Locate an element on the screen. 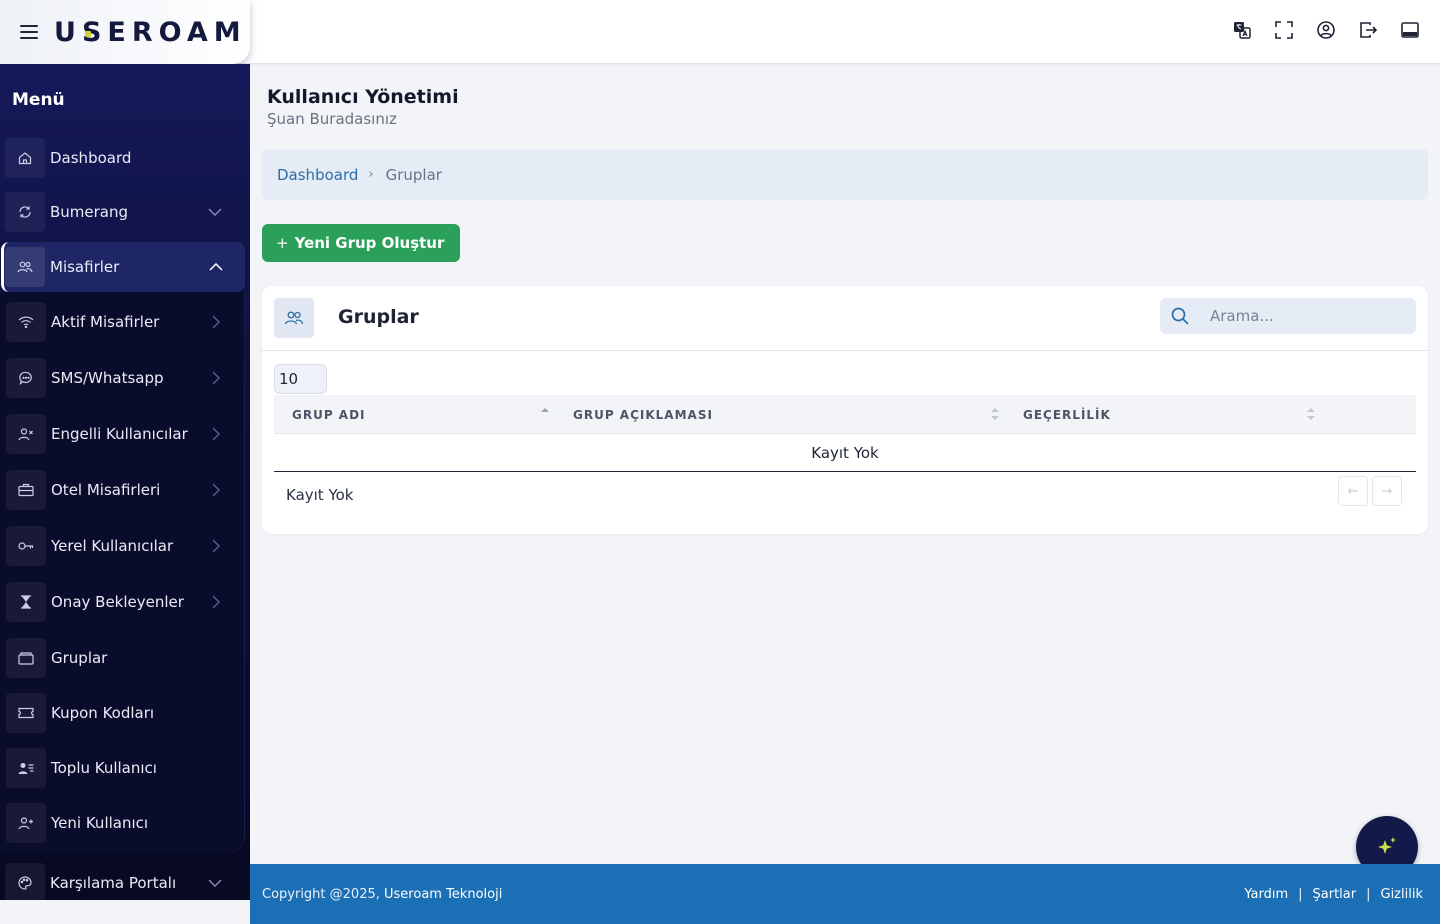  sidebar-item-label: Yerel Kullanıcılar is located at coordinates (112, 546).